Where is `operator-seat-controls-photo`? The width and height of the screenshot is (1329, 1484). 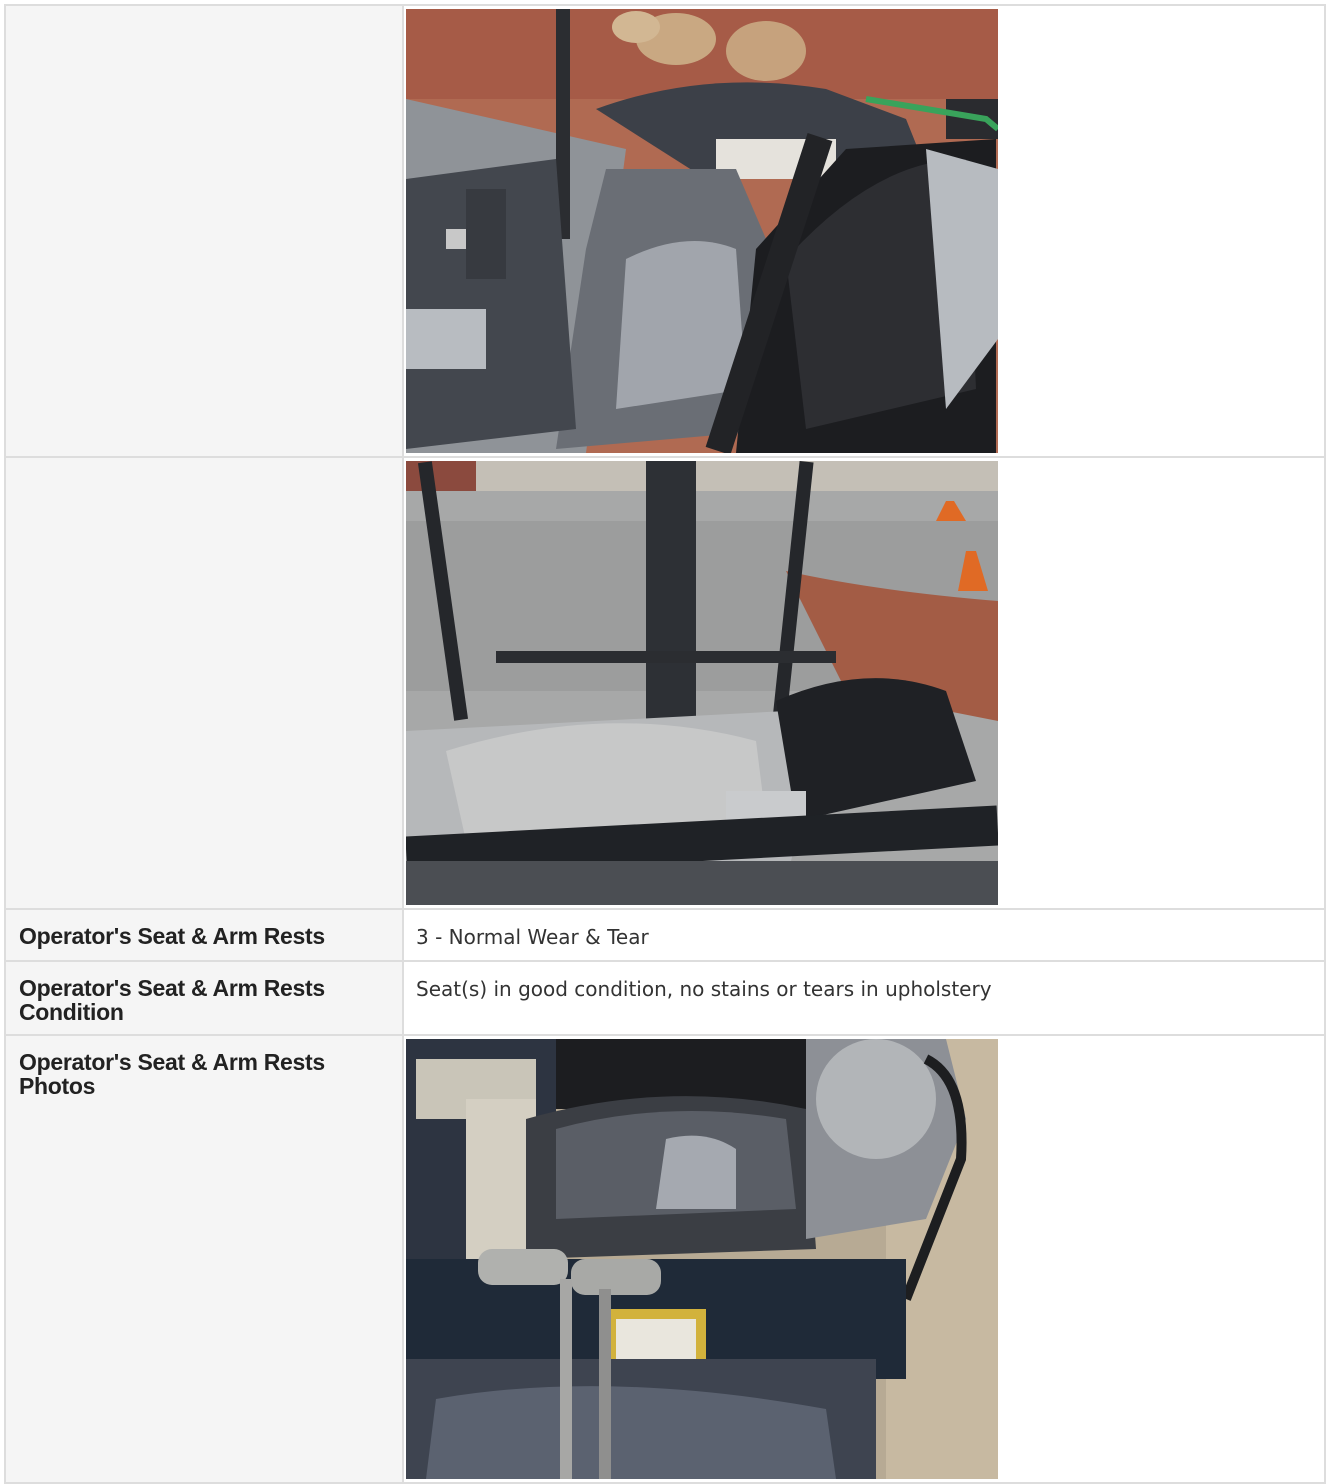 operator-seat-controls-photo is located at coordinates (702, 1259).